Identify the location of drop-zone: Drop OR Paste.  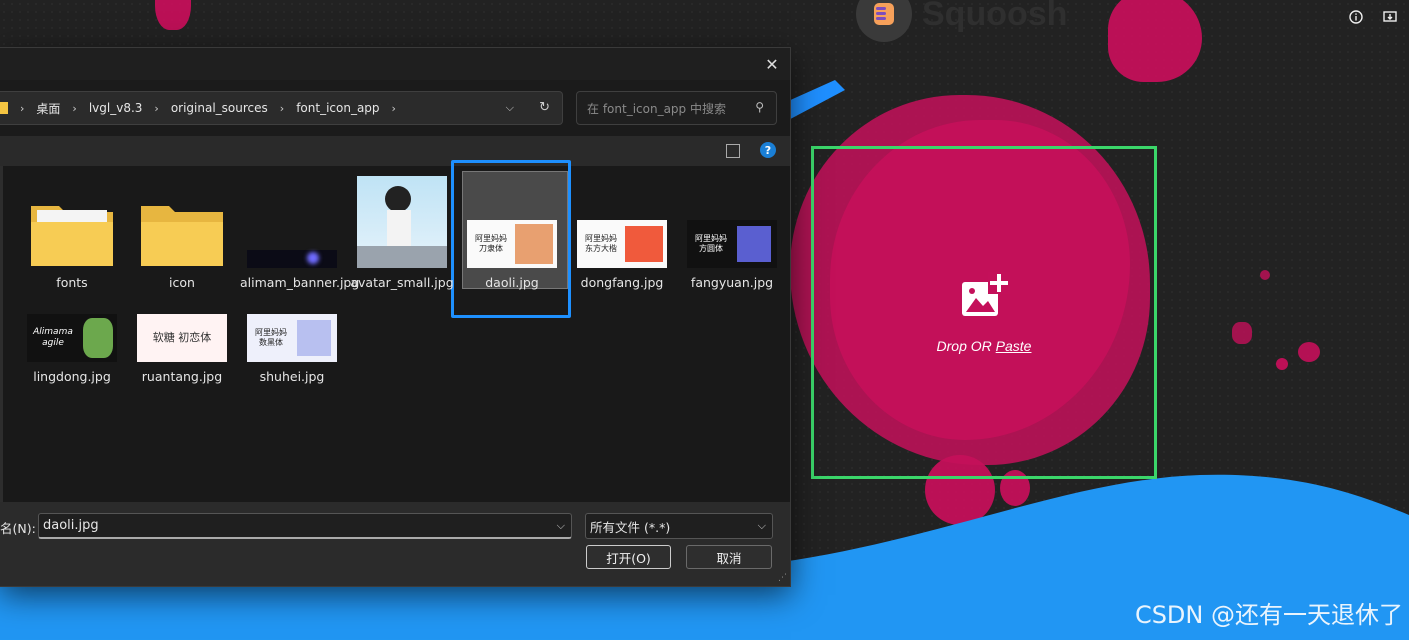
(984, 312).